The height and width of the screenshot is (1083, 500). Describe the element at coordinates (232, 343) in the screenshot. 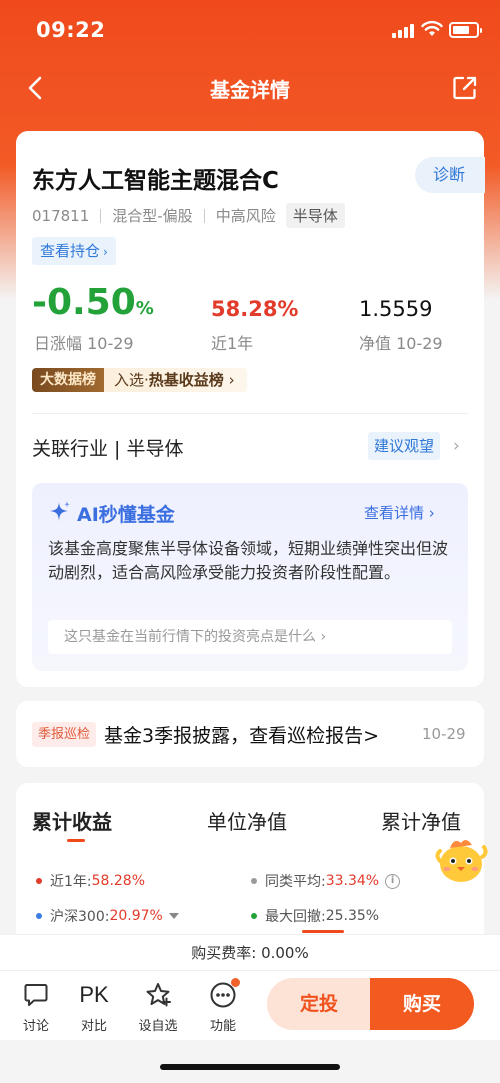

I see `one-year-return-label: 近1年` at that location.